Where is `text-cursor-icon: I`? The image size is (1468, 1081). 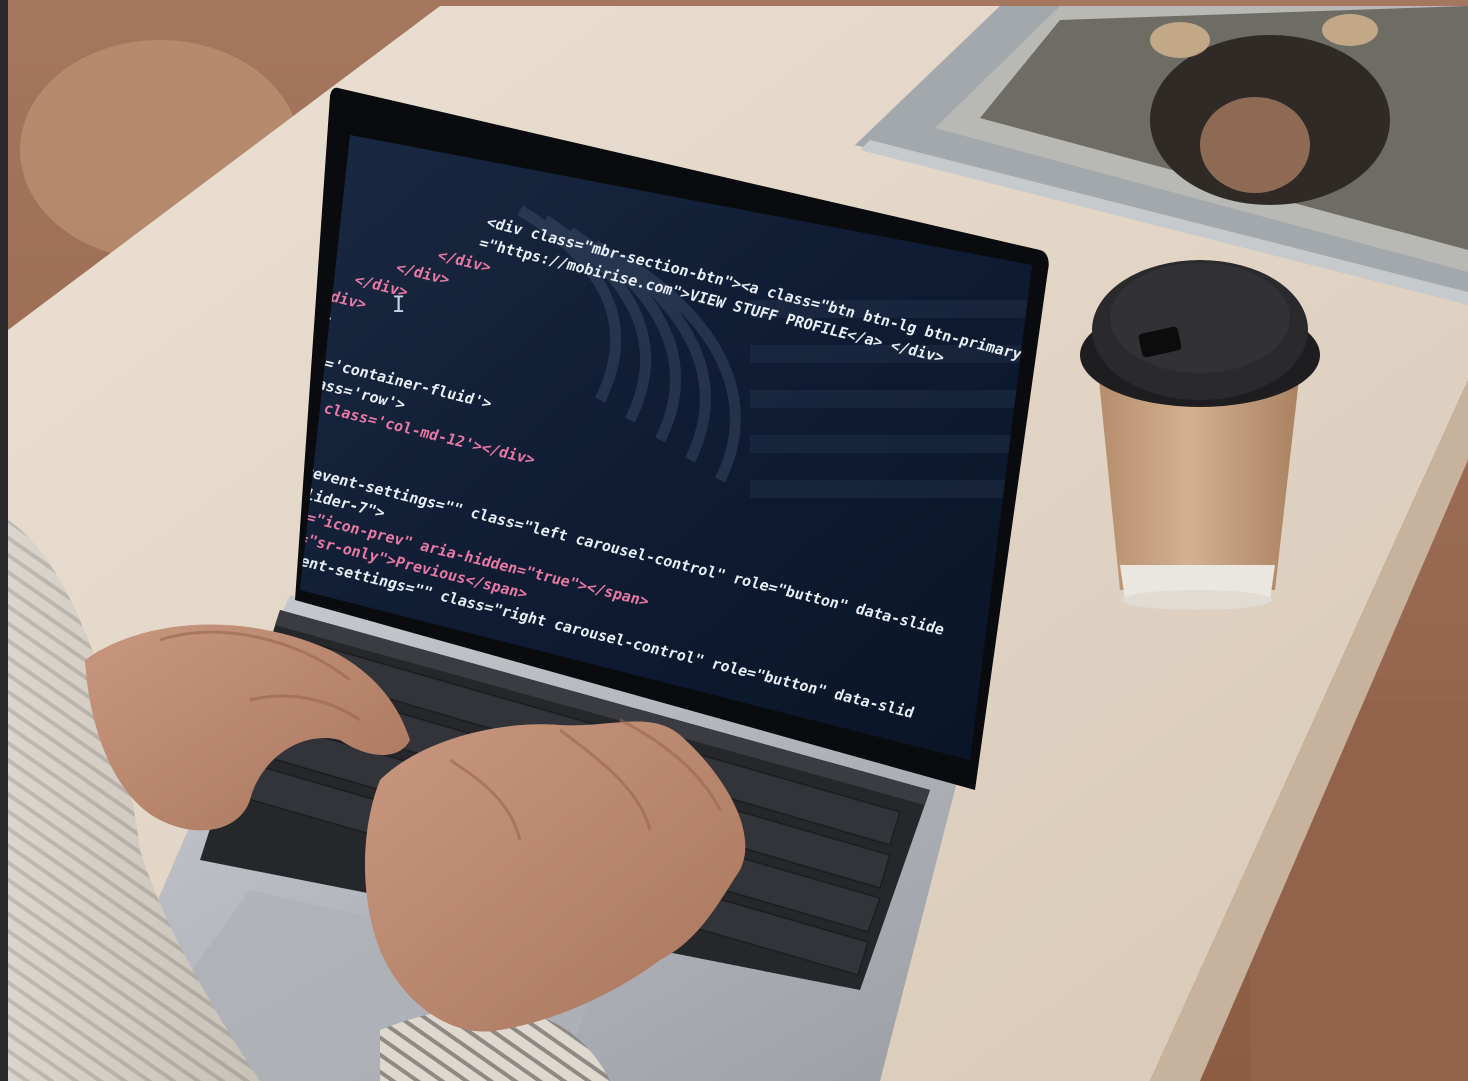
text-cursor-icon: I is located at coordinates (398, 305).